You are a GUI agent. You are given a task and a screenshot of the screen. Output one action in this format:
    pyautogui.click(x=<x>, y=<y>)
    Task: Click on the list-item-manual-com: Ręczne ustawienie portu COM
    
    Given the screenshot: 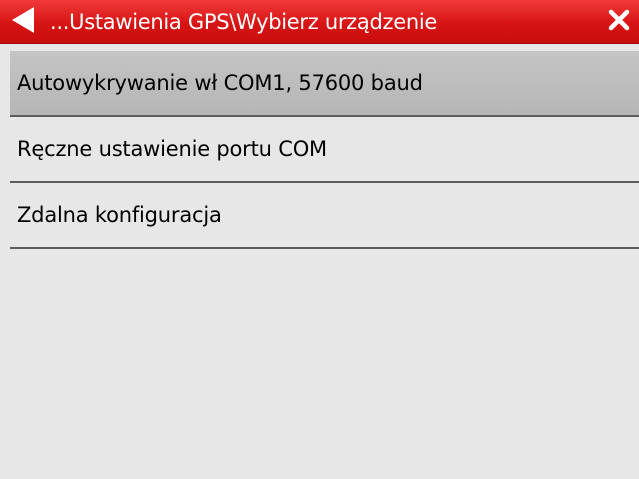 What is the action you would take?
    pyautogui.click(x=324, y=150)
    